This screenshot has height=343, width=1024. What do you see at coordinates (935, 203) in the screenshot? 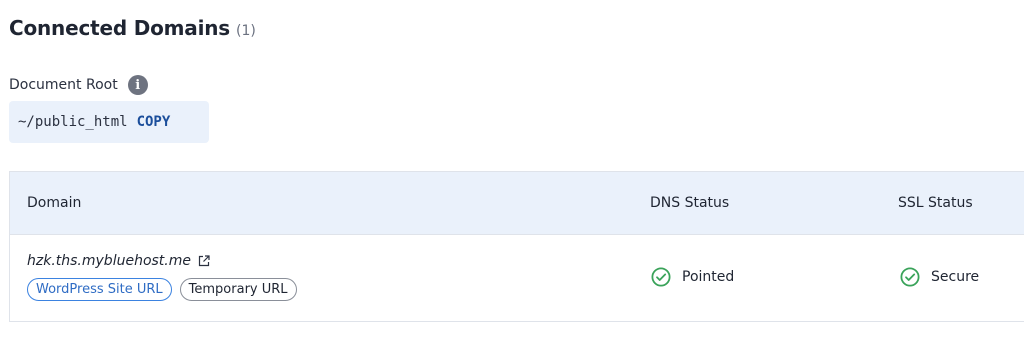
I see `column-header-ssl-status: SSL Status` at bounding box center [935, 203].